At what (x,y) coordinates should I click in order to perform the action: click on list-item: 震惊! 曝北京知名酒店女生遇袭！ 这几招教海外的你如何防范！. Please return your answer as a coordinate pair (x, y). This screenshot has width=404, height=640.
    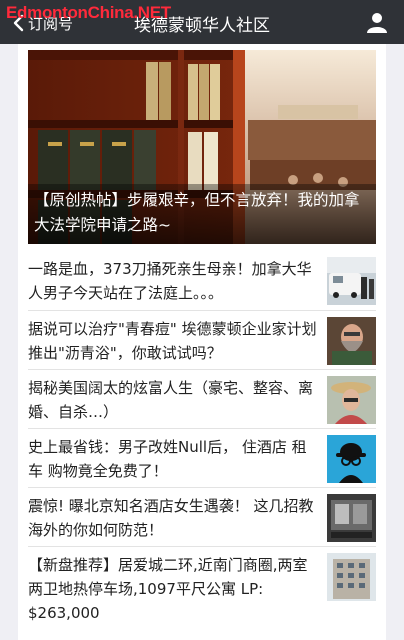
    Looking at the image, I should click on (202, 516).